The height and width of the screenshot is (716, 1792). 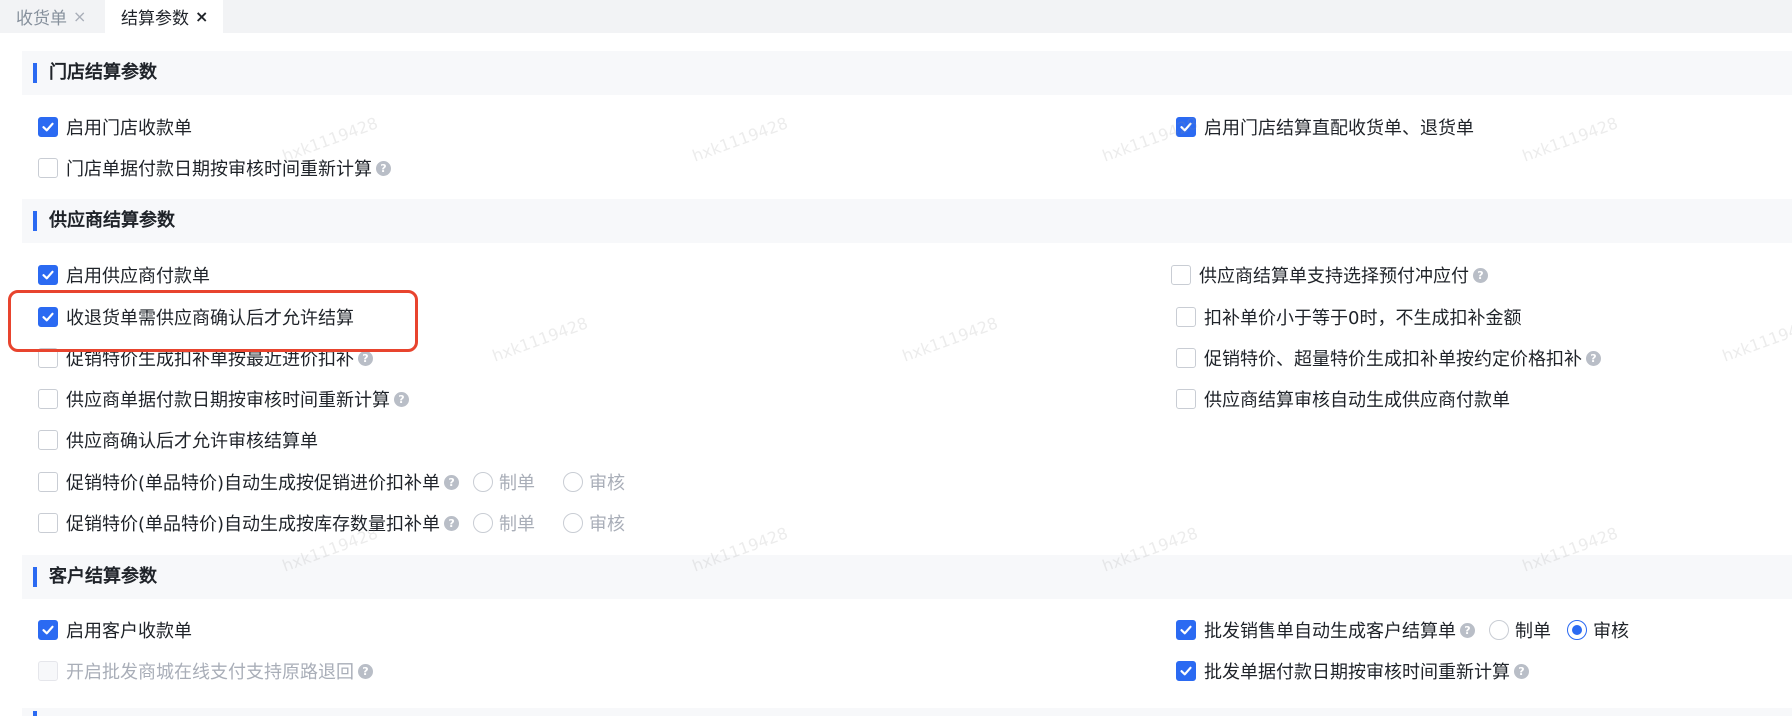 I want to click on next-section-header, so click(x=907, y=712).